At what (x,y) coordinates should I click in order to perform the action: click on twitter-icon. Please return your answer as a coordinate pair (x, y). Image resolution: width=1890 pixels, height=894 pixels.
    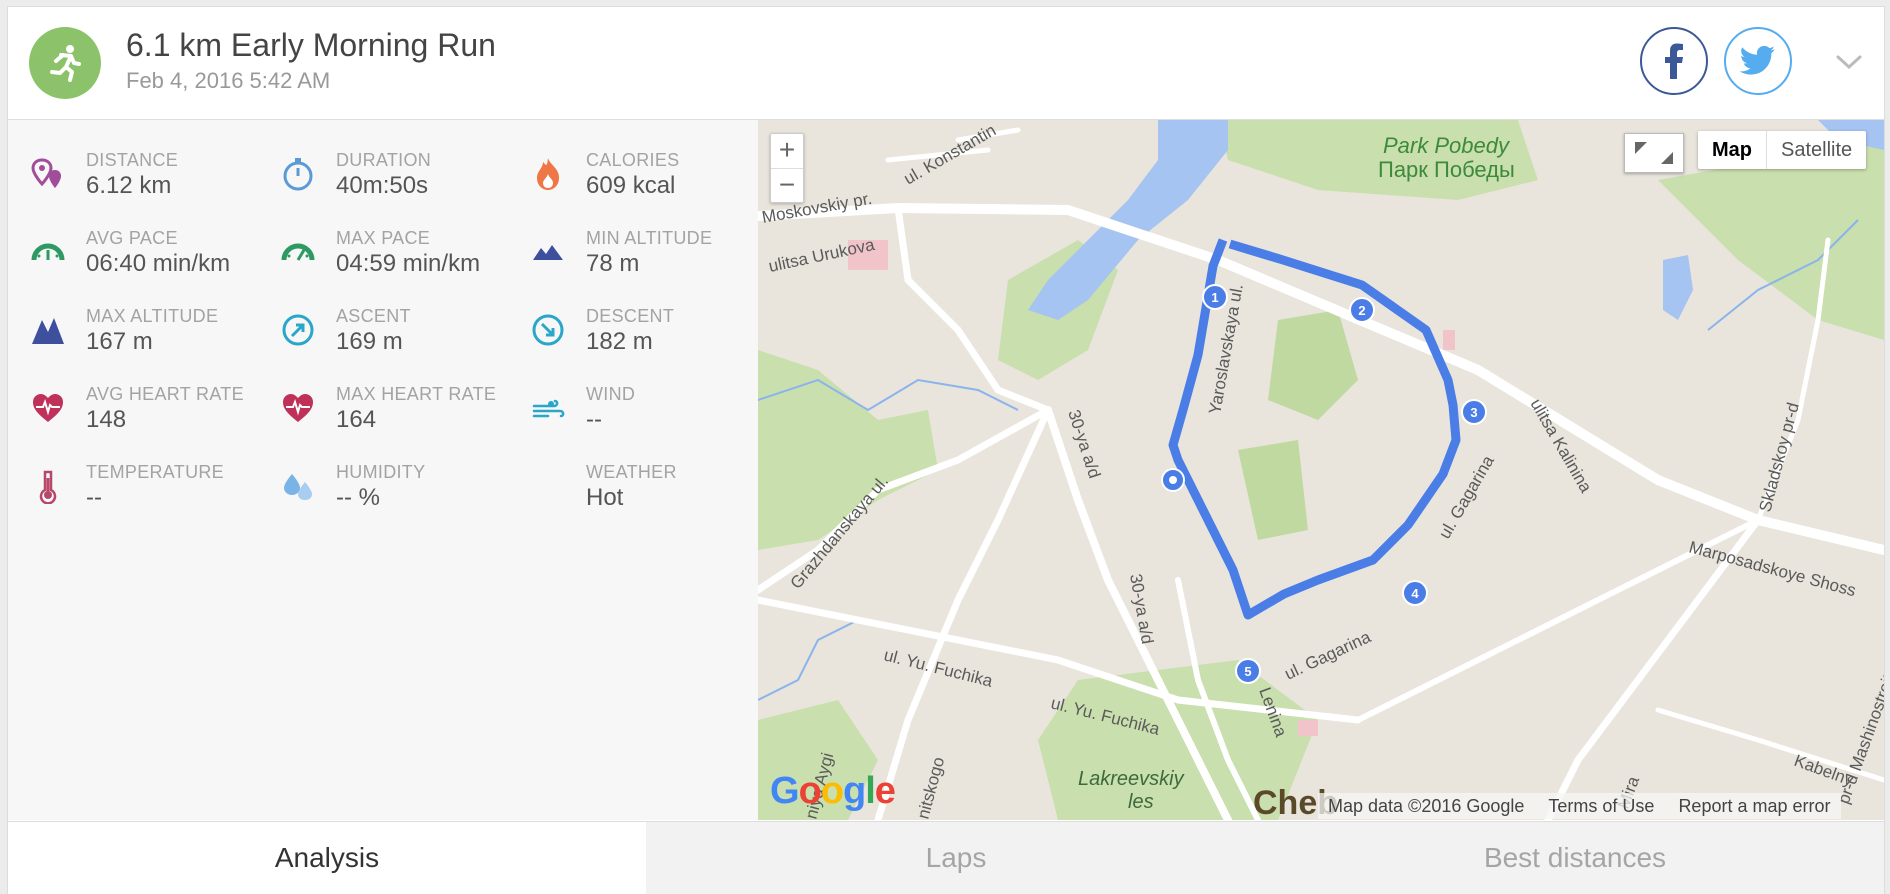
    Looking at the image, I should click on (1757, 60).